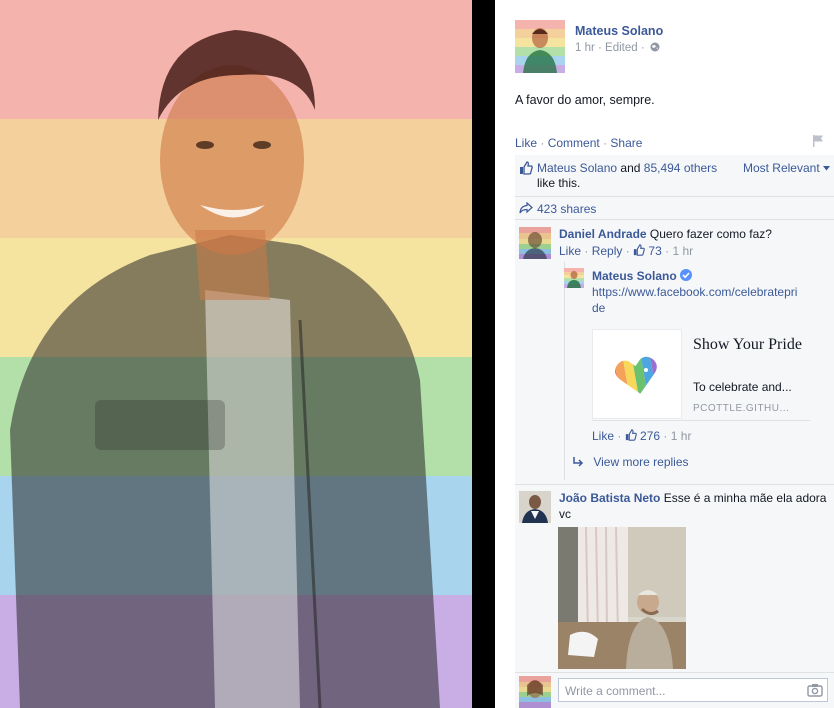 This screenshot has height=708, width=834. Describe the element at coordinates (674, 484) in the screenshot. I see `comment-divider` at that location.